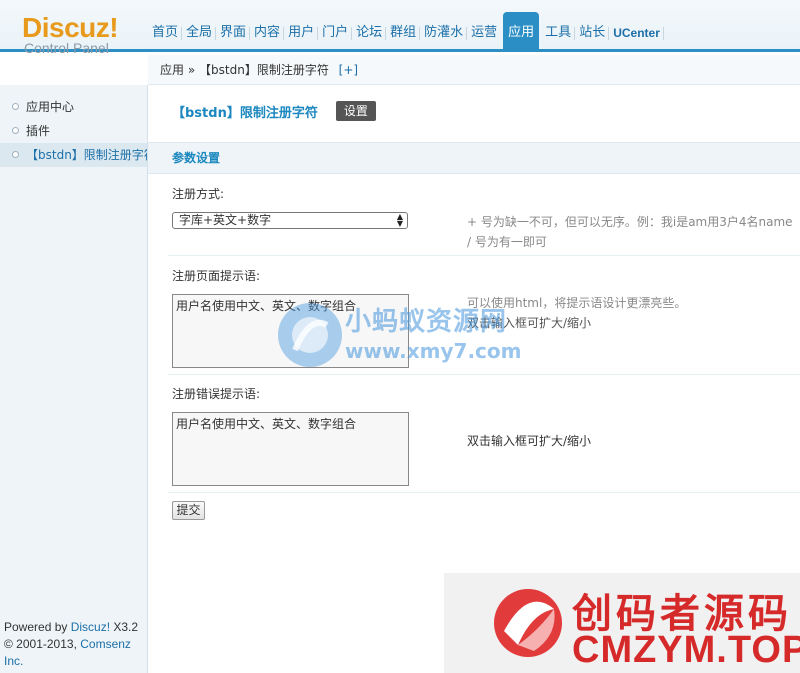 The height and width of the screenshot is (673, 800). Describe the element at coordinates (355, 111) in the screenshot. I see `settings-tab-button: 设置` at that location.